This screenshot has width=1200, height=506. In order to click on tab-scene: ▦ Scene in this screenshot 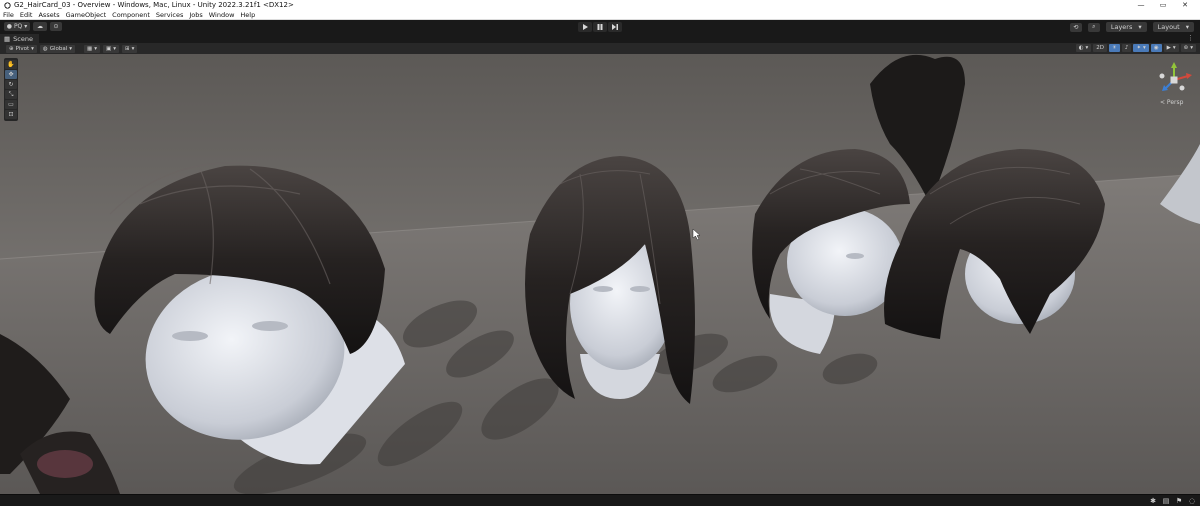, I will do `click(19, 38)`.